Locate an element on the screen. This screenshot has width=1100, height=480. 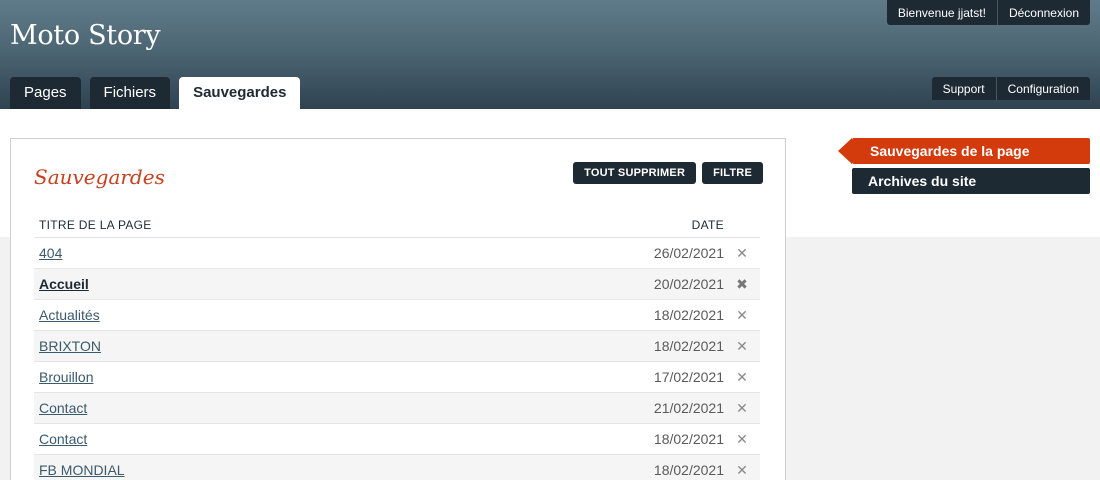
page-title-link: Accueil is located at coordinates (329, 284).